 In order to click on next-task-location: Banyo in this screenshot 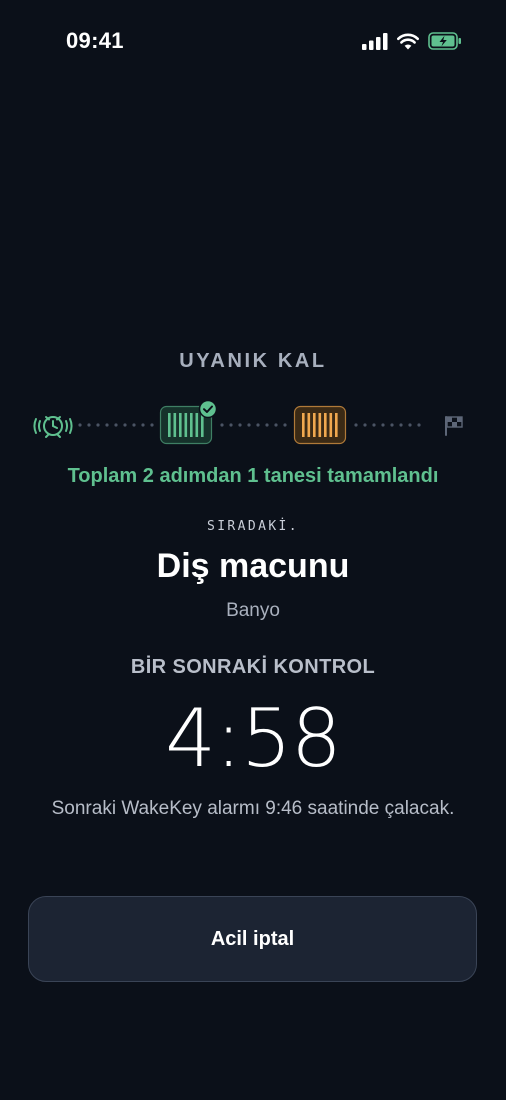, I will do `click(253, 610)`.